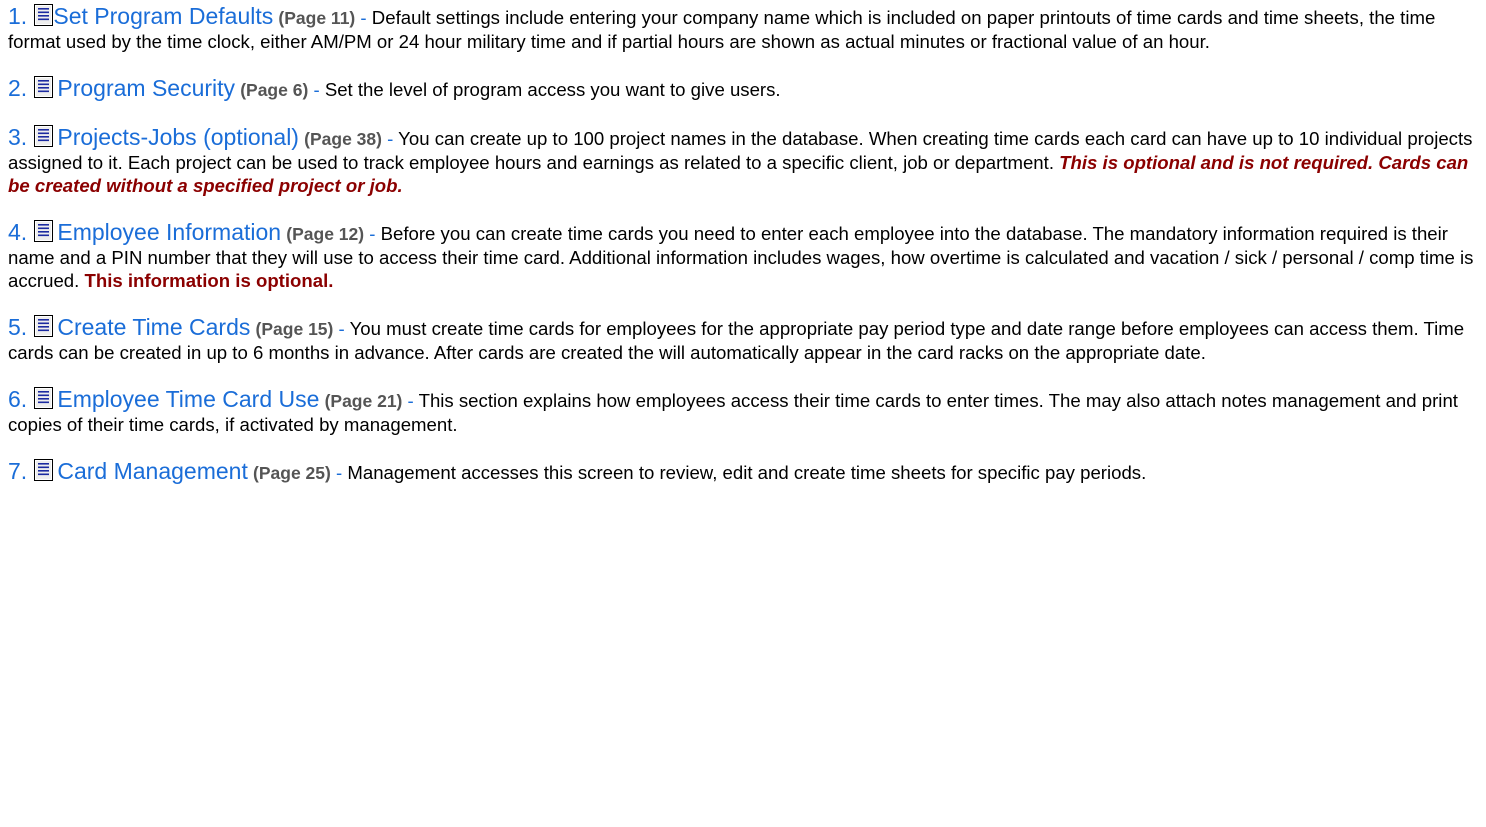 This screenshot has height=827, width=1486. What do you see at coordinates (18, 16) in the screenshot?
I see `item-number: 1.` at bounding box center [18, 16].